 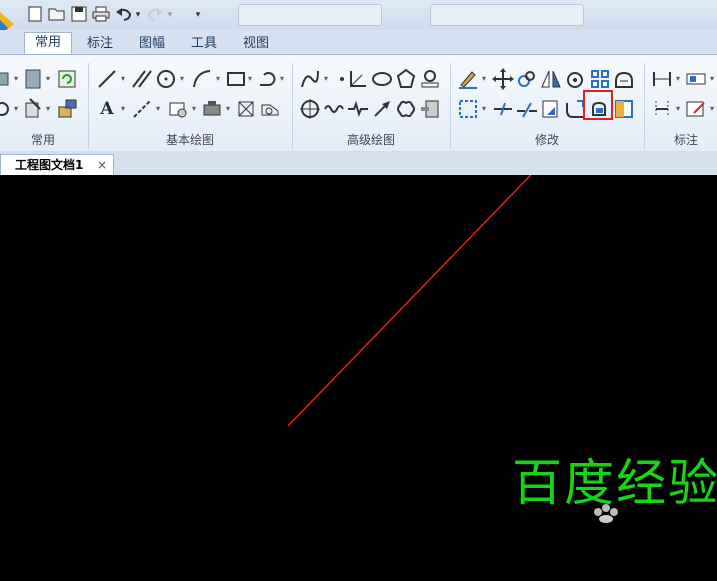 I want to click on region-icon, so click(x=270, y=109).